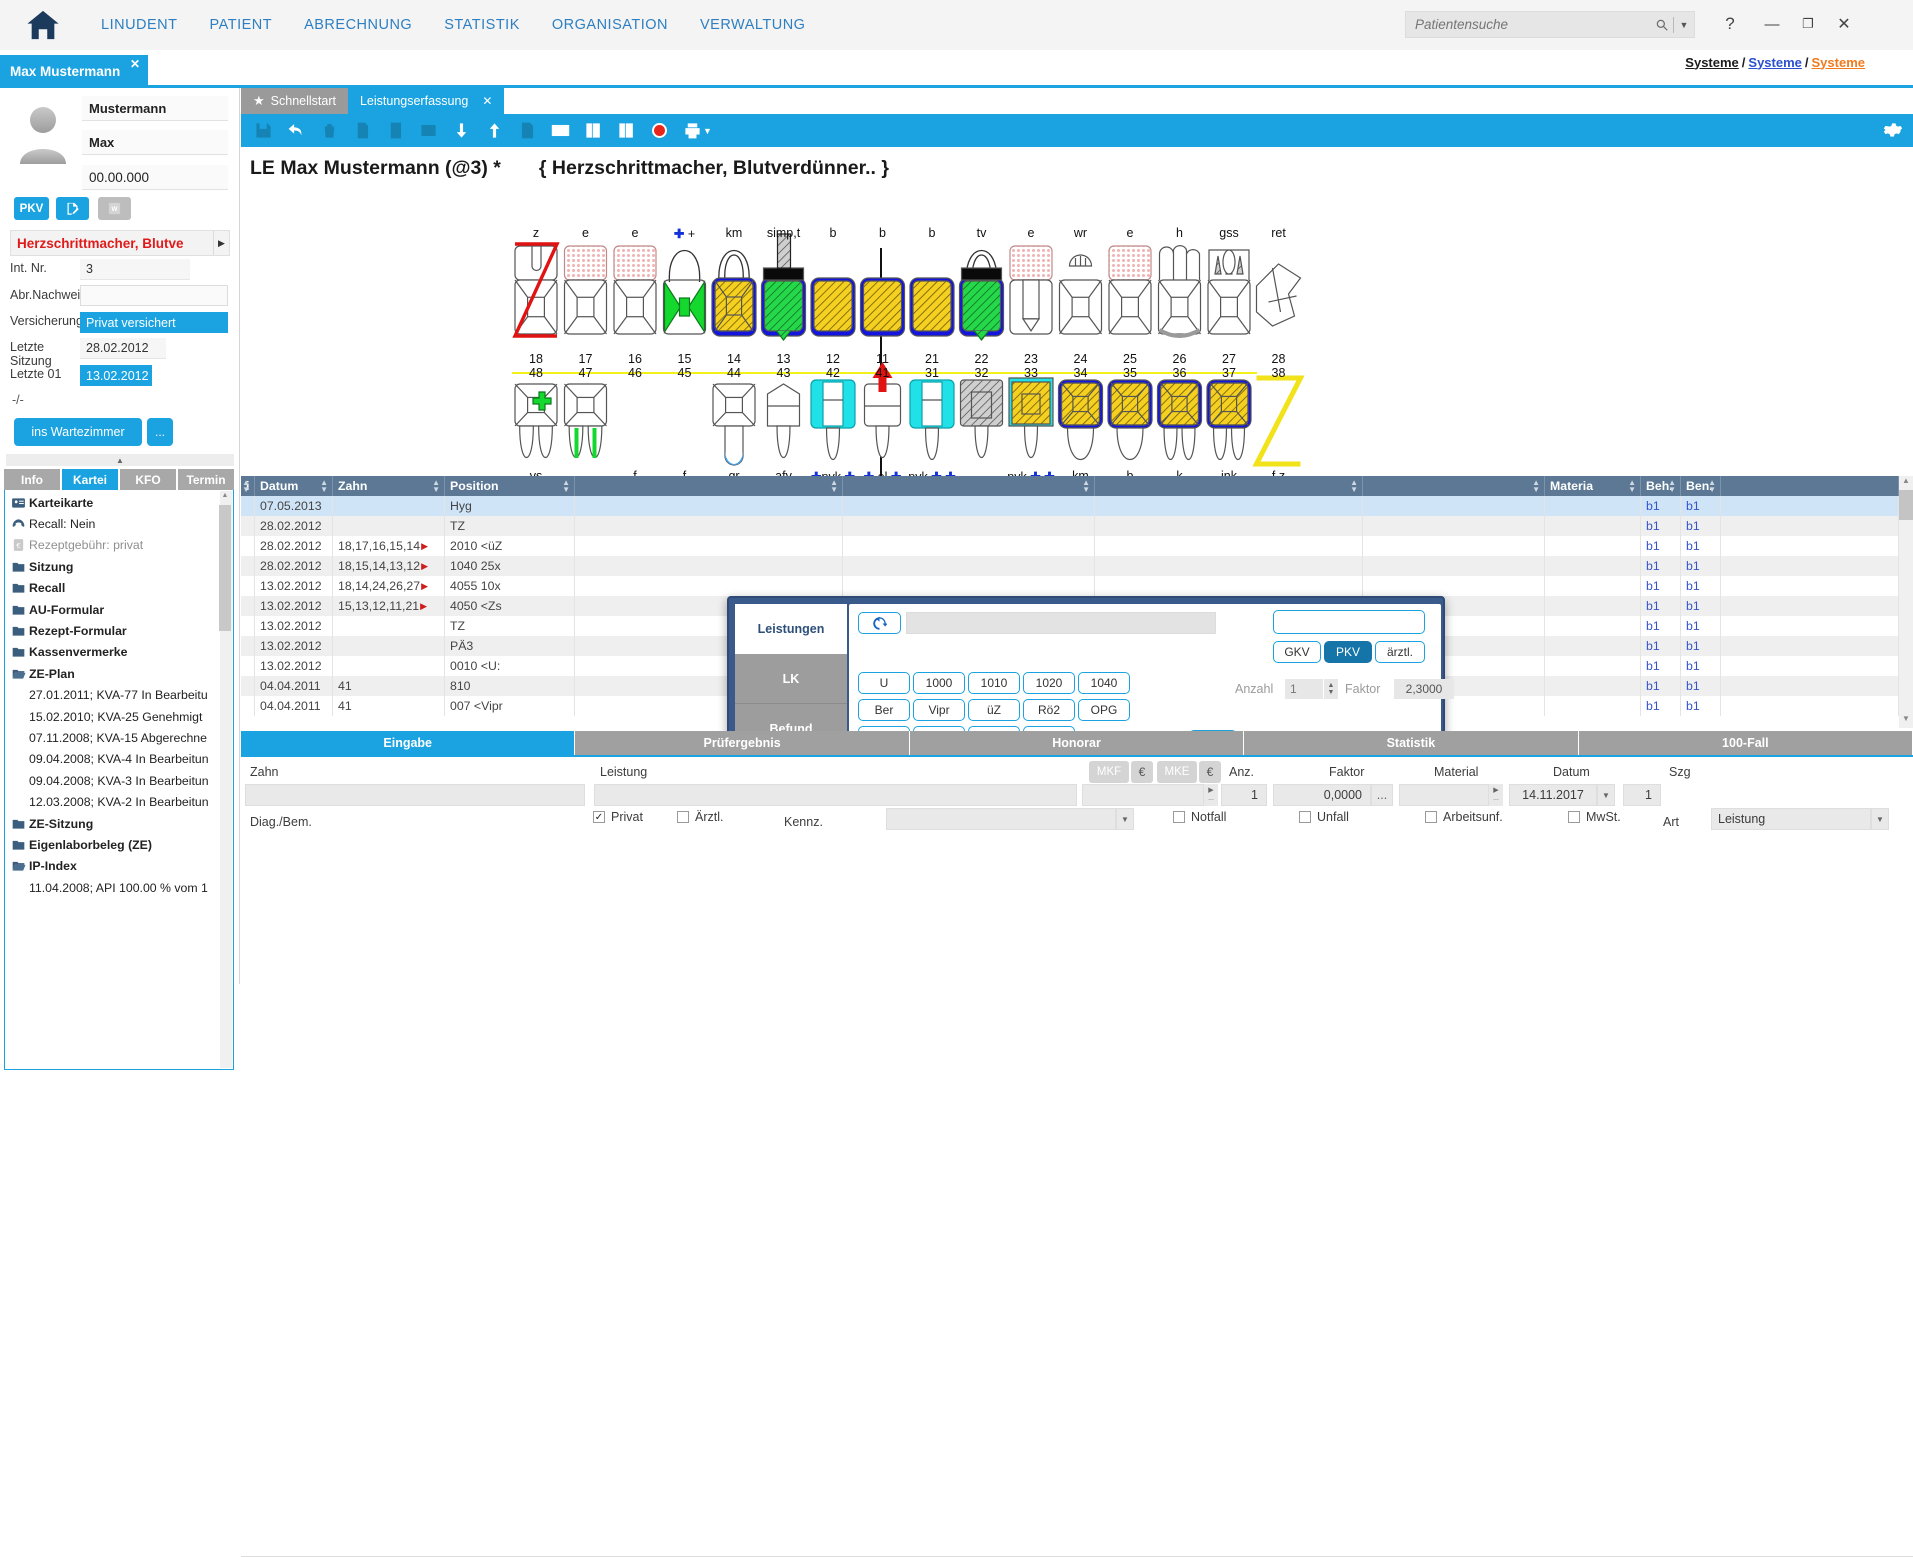 Image resolution: width=1913 pixels, height=1557 pixels. What do you see at coordinates (225, 779) in the screenshot?
I see `tree-scrollbar: ▲` at bounding box center [225, 779].